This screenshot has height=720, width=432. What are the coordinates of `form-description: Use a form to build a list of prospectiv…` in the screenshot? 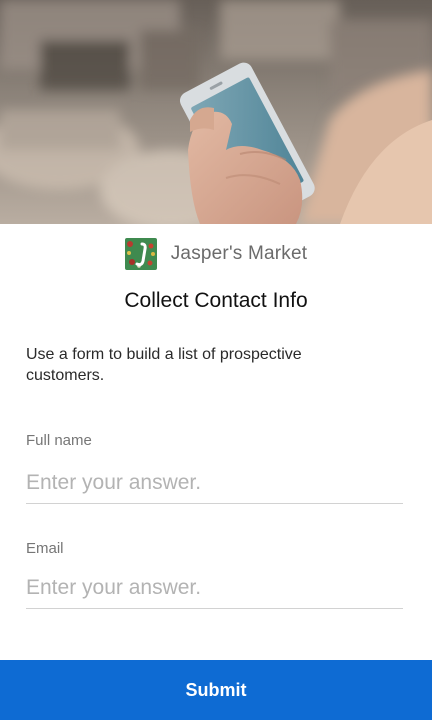 It's located at (164, 365).